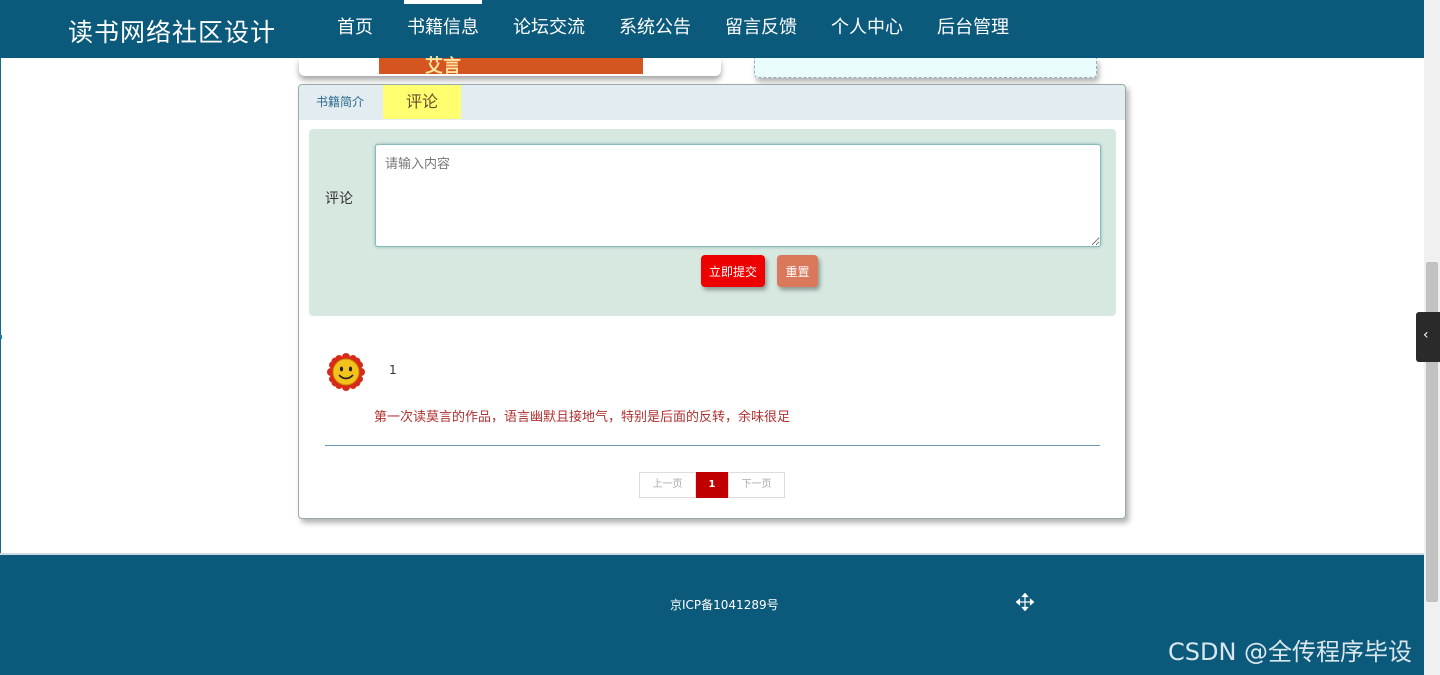  Describe the element at coordinates (1290, 652) in the screenshot. I see `csdn-watermark: CSDN @全传程序毕设` at that location.